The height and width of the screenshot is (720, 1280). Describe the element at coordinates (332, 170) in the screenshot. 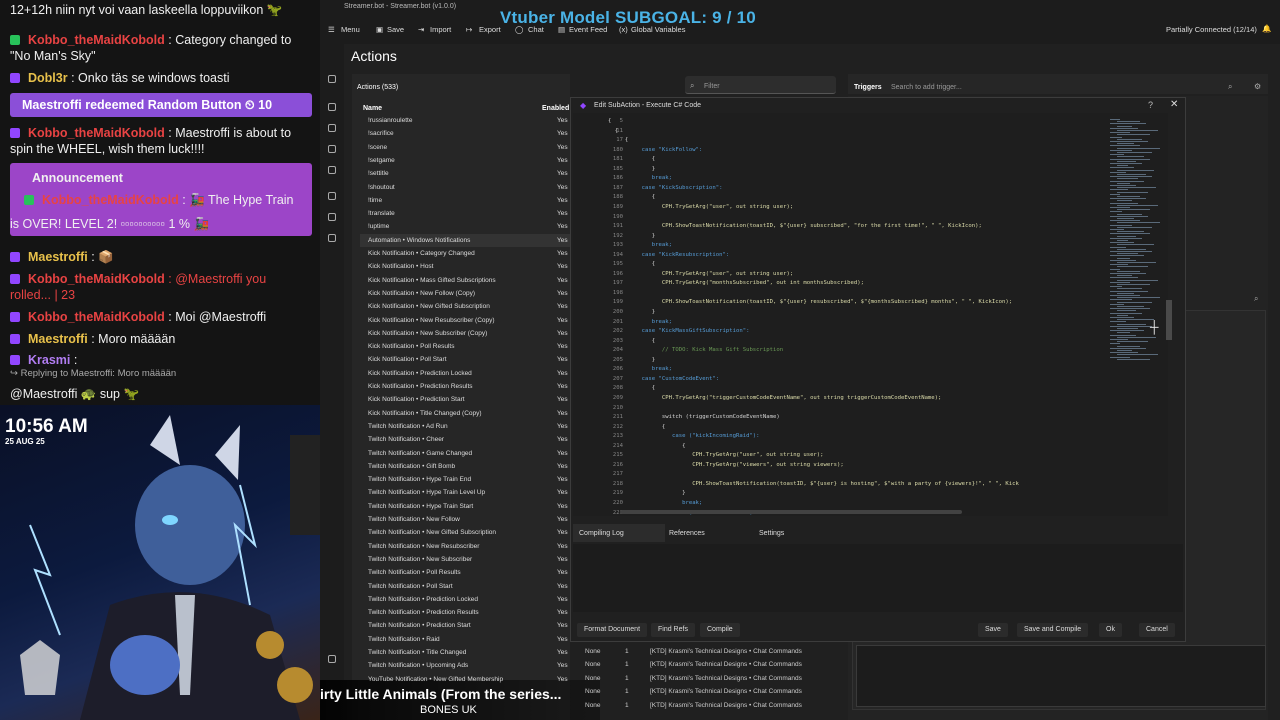

I see `nav-platforms-icon` at that location.